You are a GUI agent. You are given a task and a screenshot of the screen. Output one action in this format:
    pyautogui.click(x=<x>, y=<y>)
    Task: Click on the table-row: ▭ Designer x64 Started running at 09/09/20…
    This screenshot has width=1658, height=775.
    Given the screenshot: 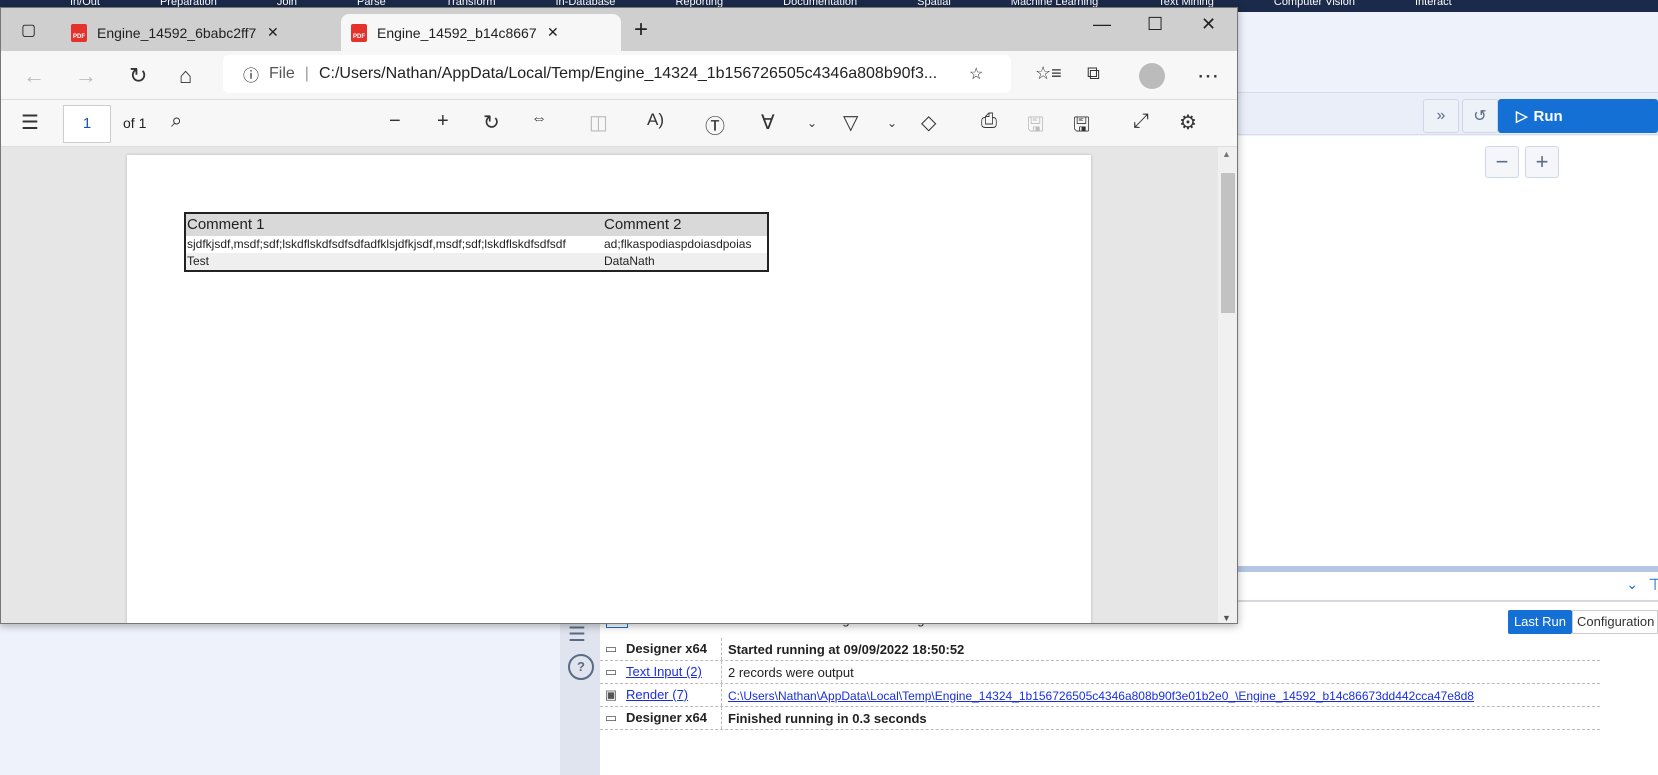 What is the action you would take?
    pyautogui.click(x=1100, y=649)
    